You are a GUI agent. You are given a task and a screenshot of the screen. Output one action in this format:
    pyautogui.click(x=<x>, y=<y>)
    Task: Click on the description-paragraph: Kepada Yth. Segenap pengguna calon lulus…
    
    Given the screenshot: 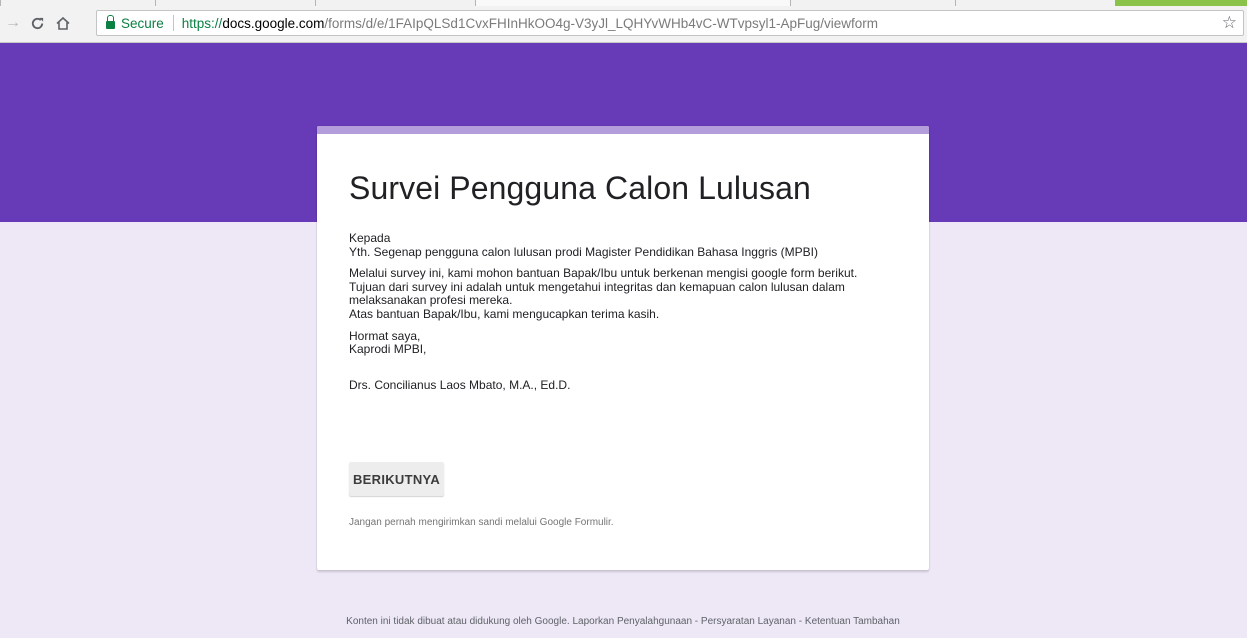 What is the action you would take?
    pyautogui.click(x=629, y=245)
    